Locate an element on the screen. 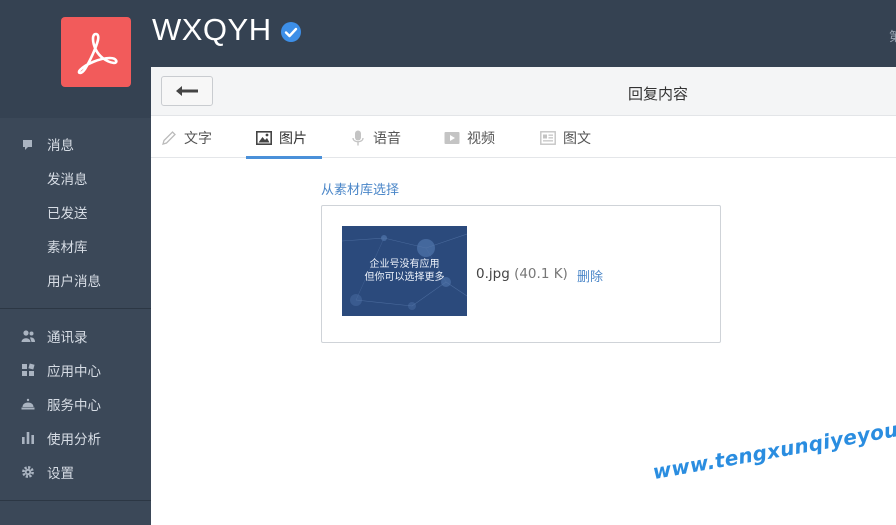 The height and width of the screenshot is (525, 896). sidebar-item-service: 服务中心 is located at coordinates (75, 404).